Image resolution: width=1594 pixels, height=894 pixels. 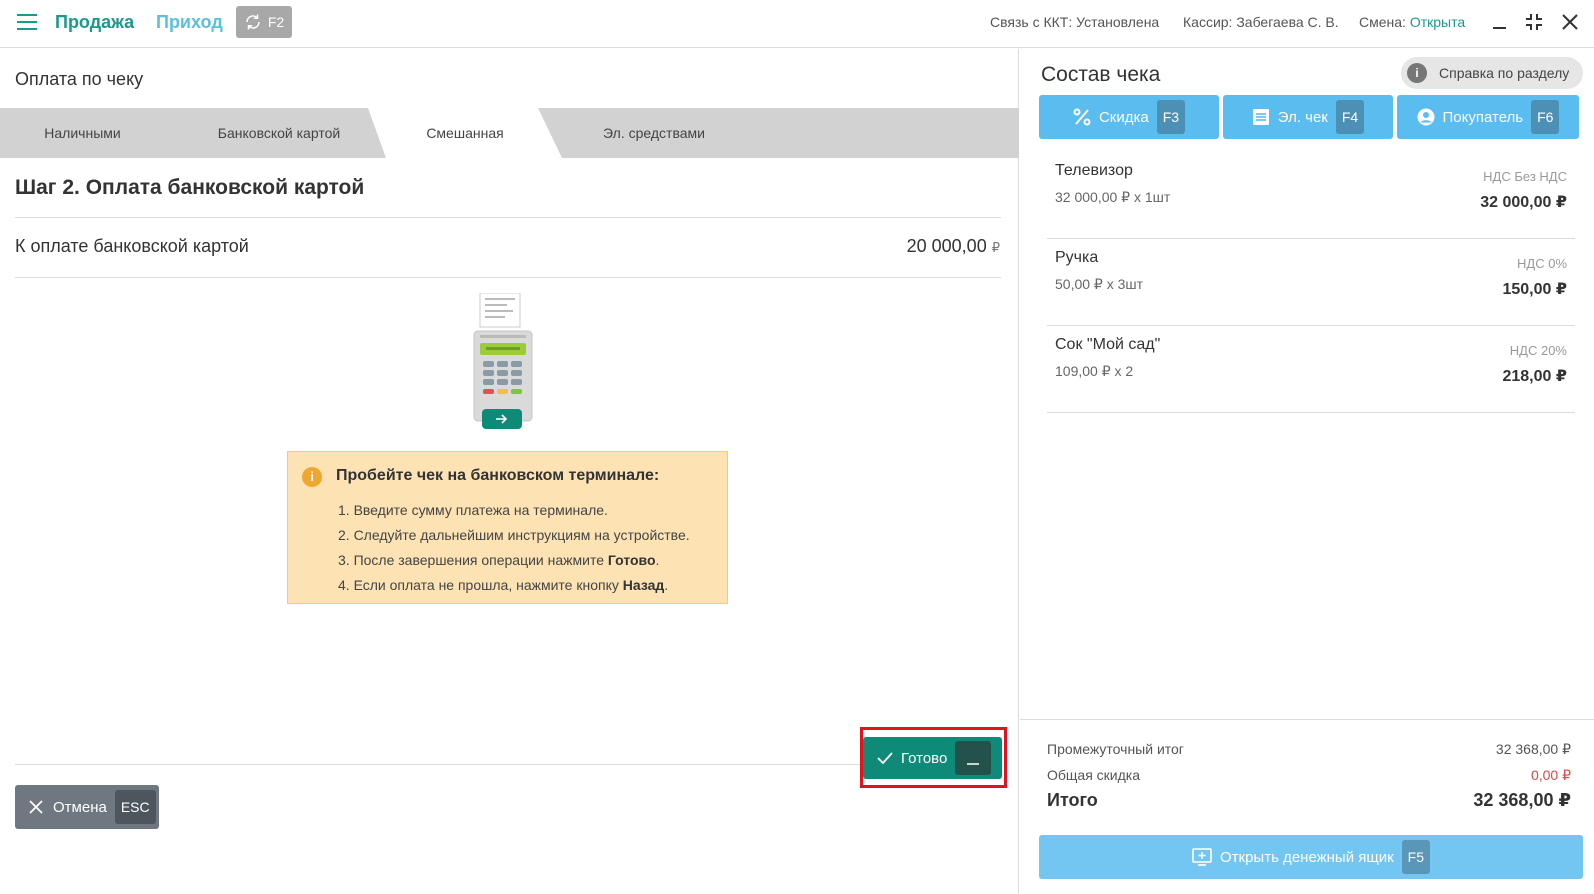 I want to click on buyer-label: Покупатель, so click(x=1483, y=117).